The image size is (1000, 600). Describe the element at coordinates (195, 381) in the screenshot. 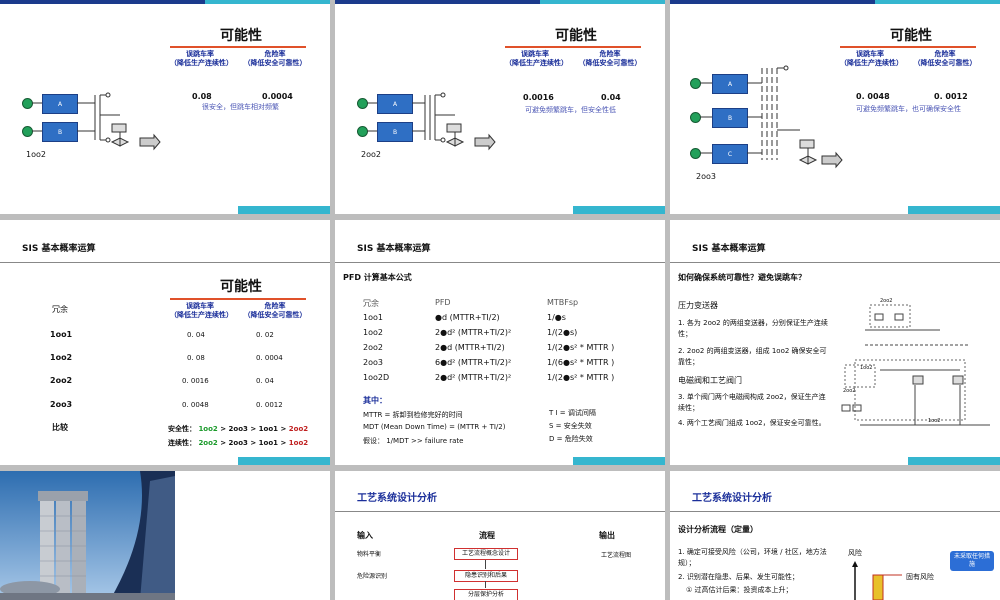

I see `row-spurious: 0. 0016` at that location.